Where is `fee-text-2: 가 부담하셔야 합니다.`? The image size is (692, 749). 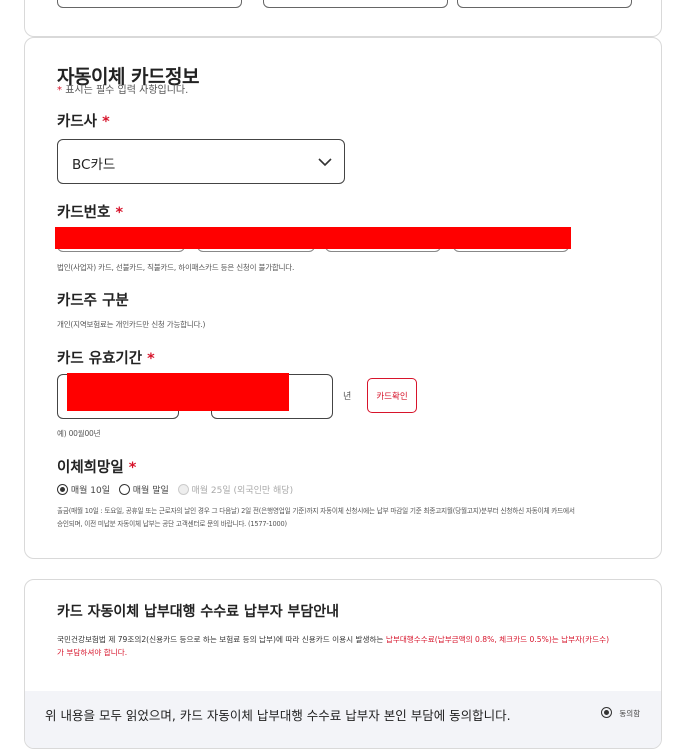 fee-text-2: 가 부담하셔야 합니다. is located at coordinates (92, 652).